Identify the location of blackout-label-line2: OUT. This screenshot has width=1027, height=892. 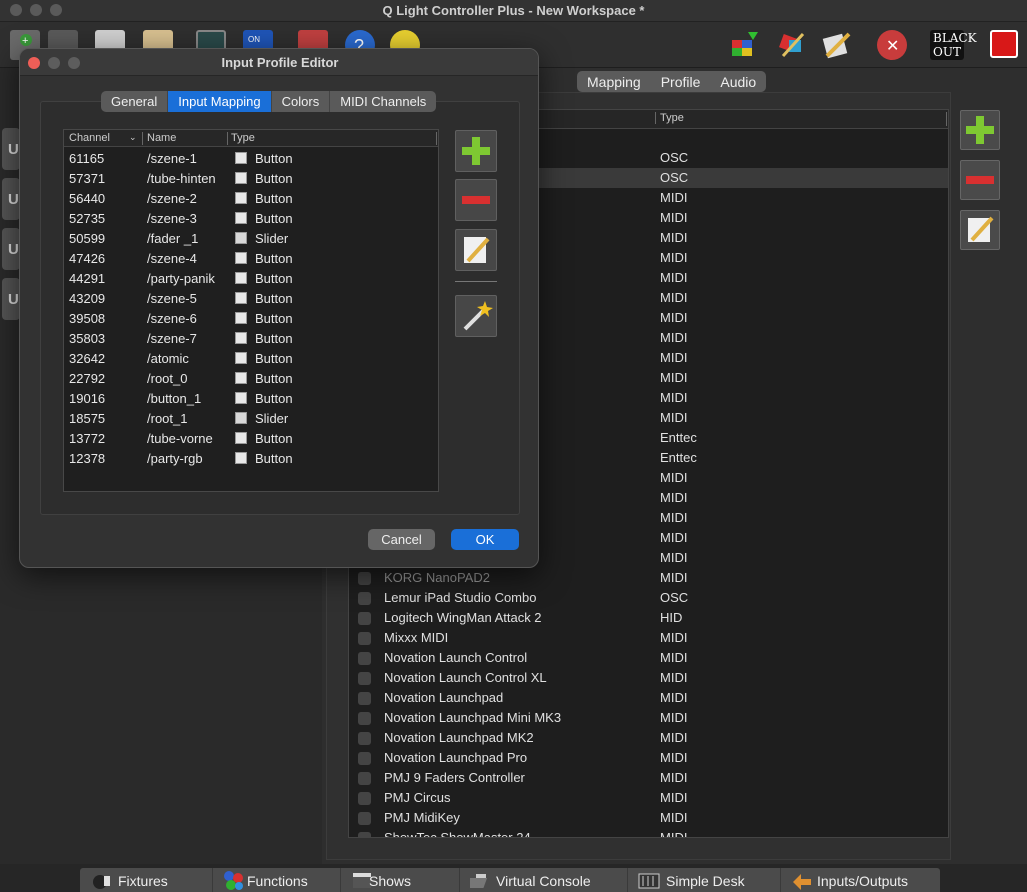
(947, 52).